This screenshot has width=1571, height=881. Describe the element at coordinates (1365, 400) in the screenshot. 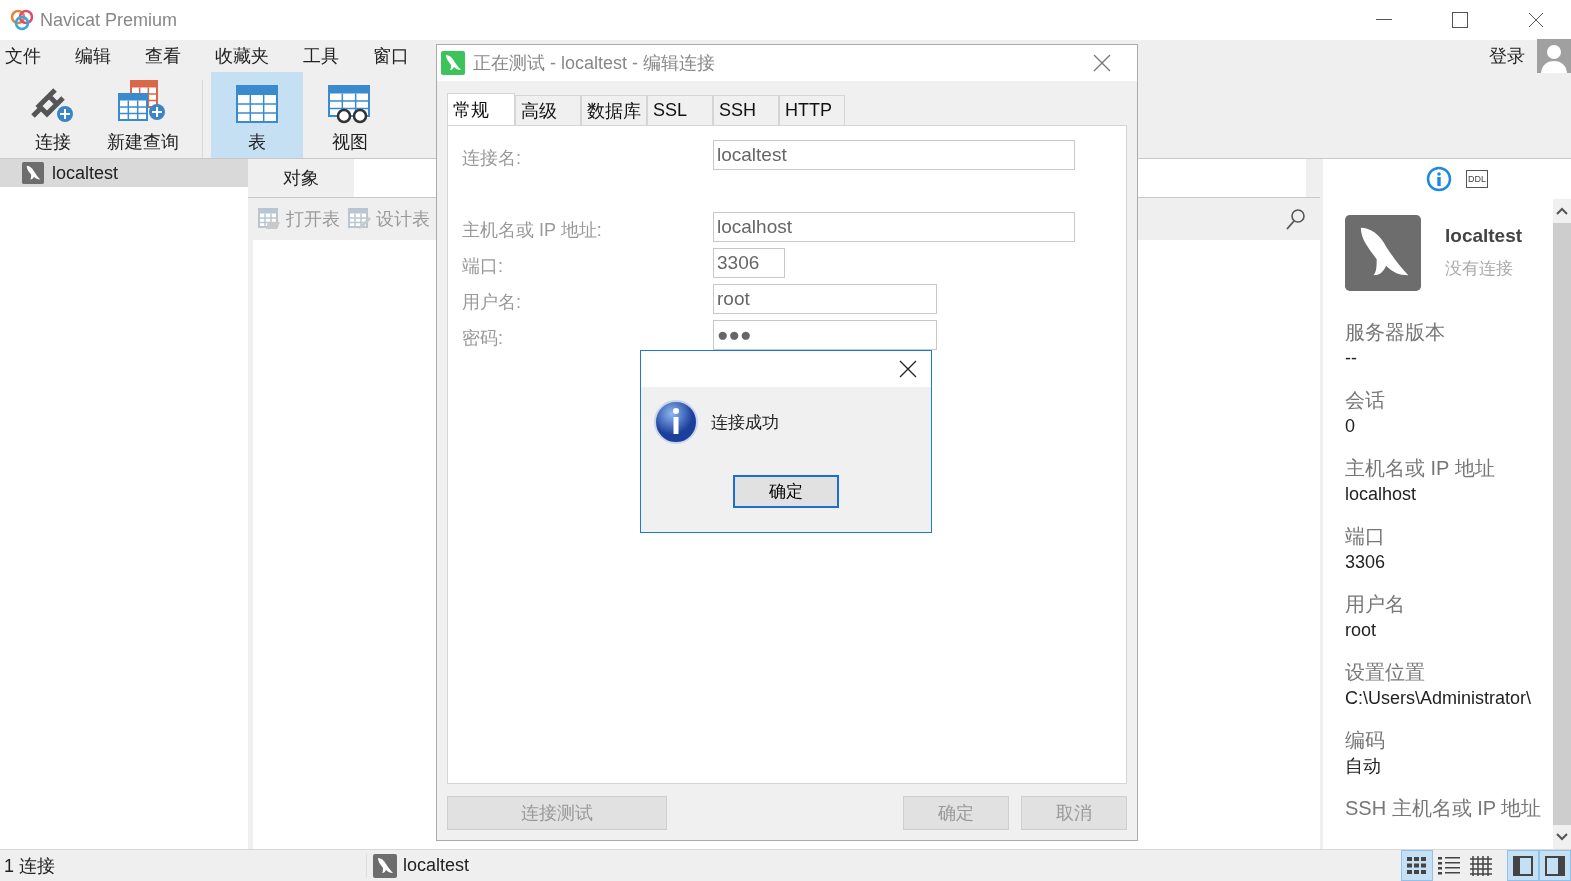

I see `property-label: 会话` at that location.